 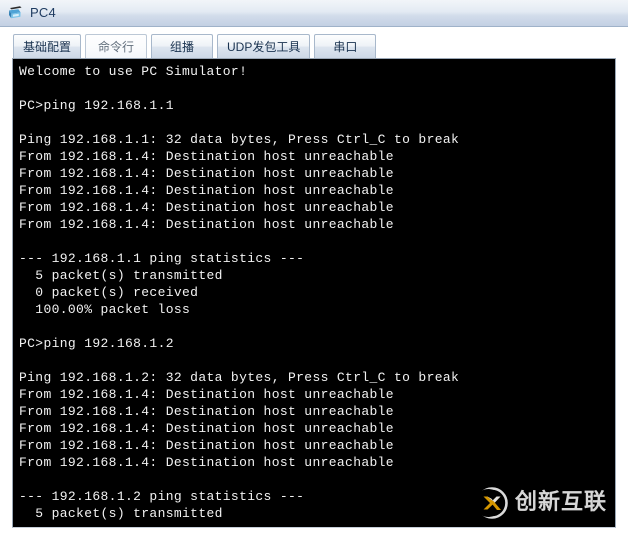 I want to click on tab-serial-port: 串口, so click(x=345, y=46).